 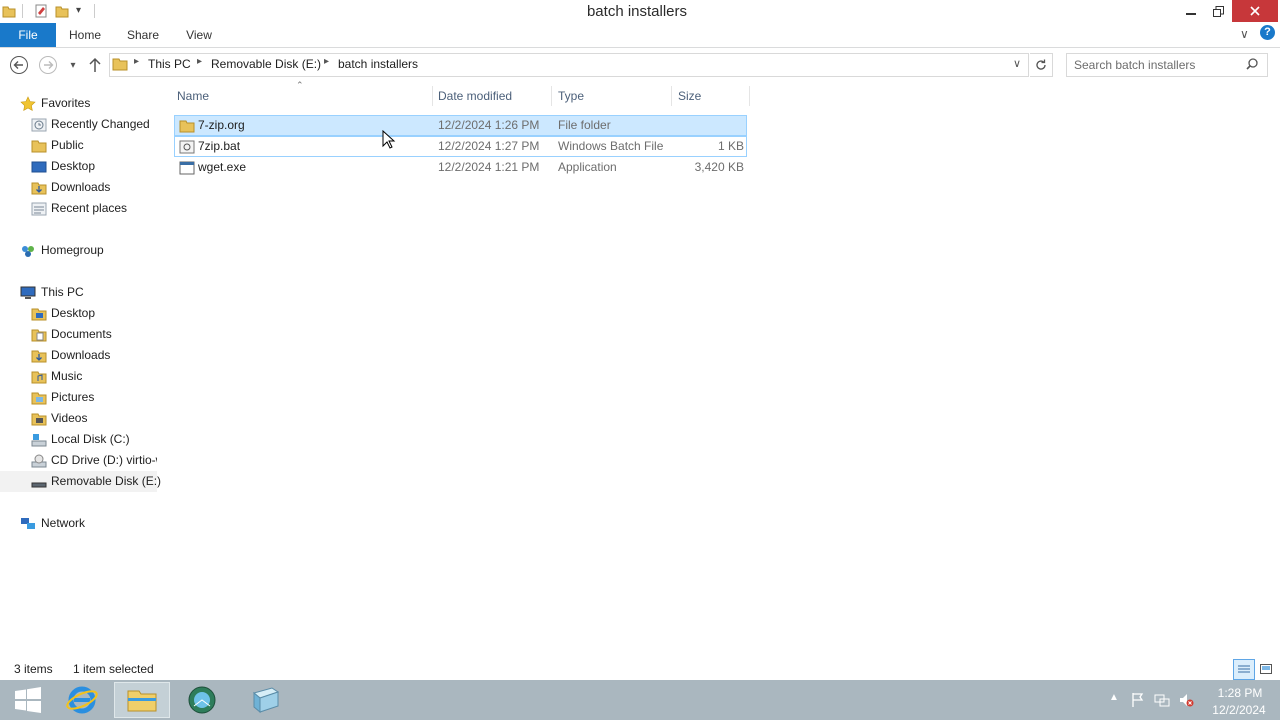 What do you see at coordinates (587, 167) in the screenshot?
I see `file-type: Application` at bounding box center [587, 167].